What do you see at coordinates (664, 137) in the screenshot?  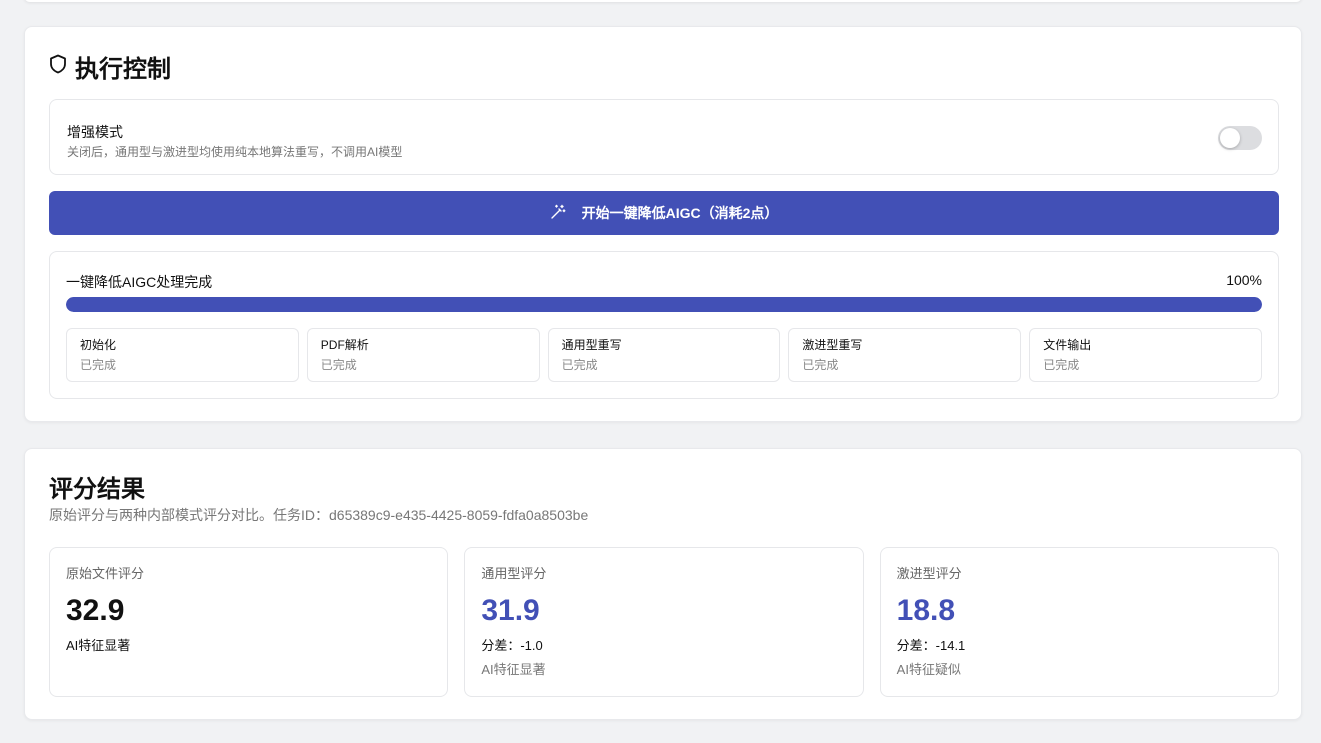 I see `enhanced-mode-panel: 增强模式 关闭后，通用型与激进型均使用纯本地算法重写，不调用AI模型` at bounding box center [664, 137].